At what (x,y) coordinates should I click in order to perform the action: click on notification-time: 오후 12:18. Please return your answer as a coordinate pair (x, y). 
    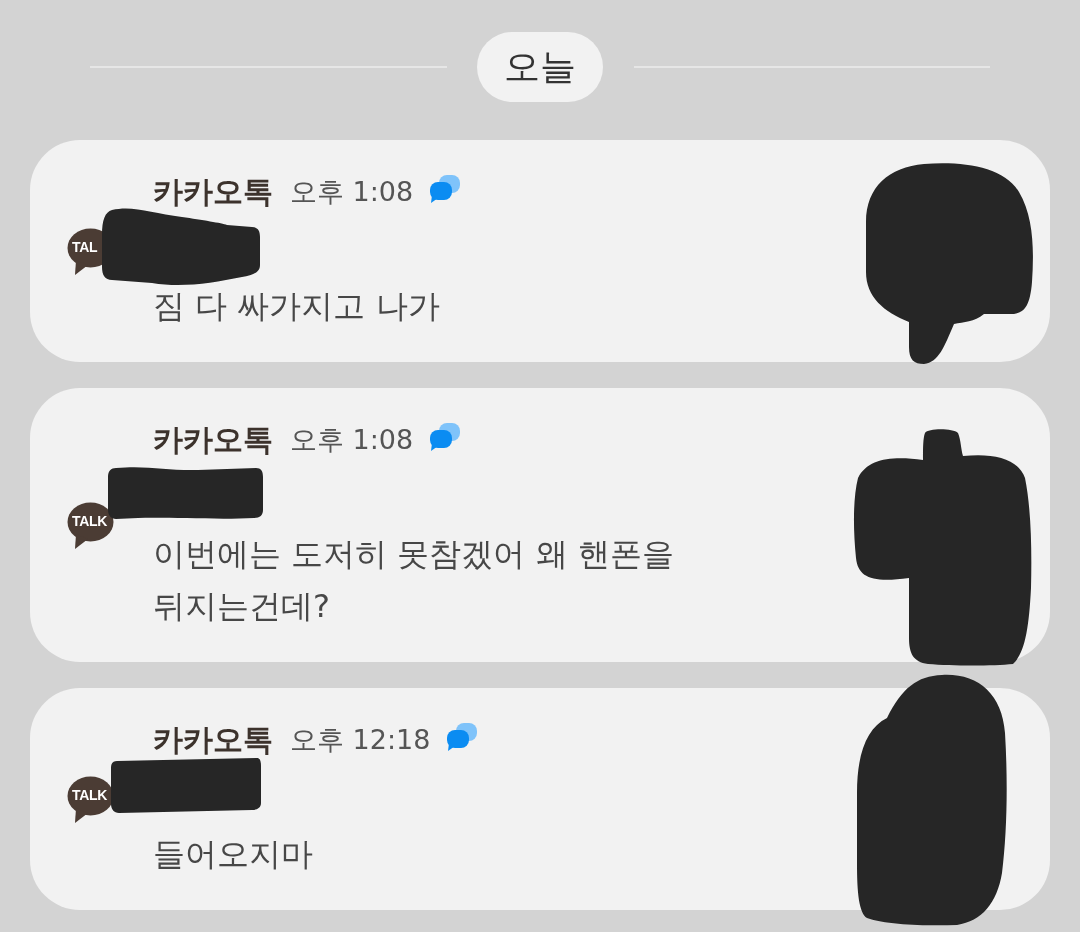
    Looking at the image, I should click on (360, 740).